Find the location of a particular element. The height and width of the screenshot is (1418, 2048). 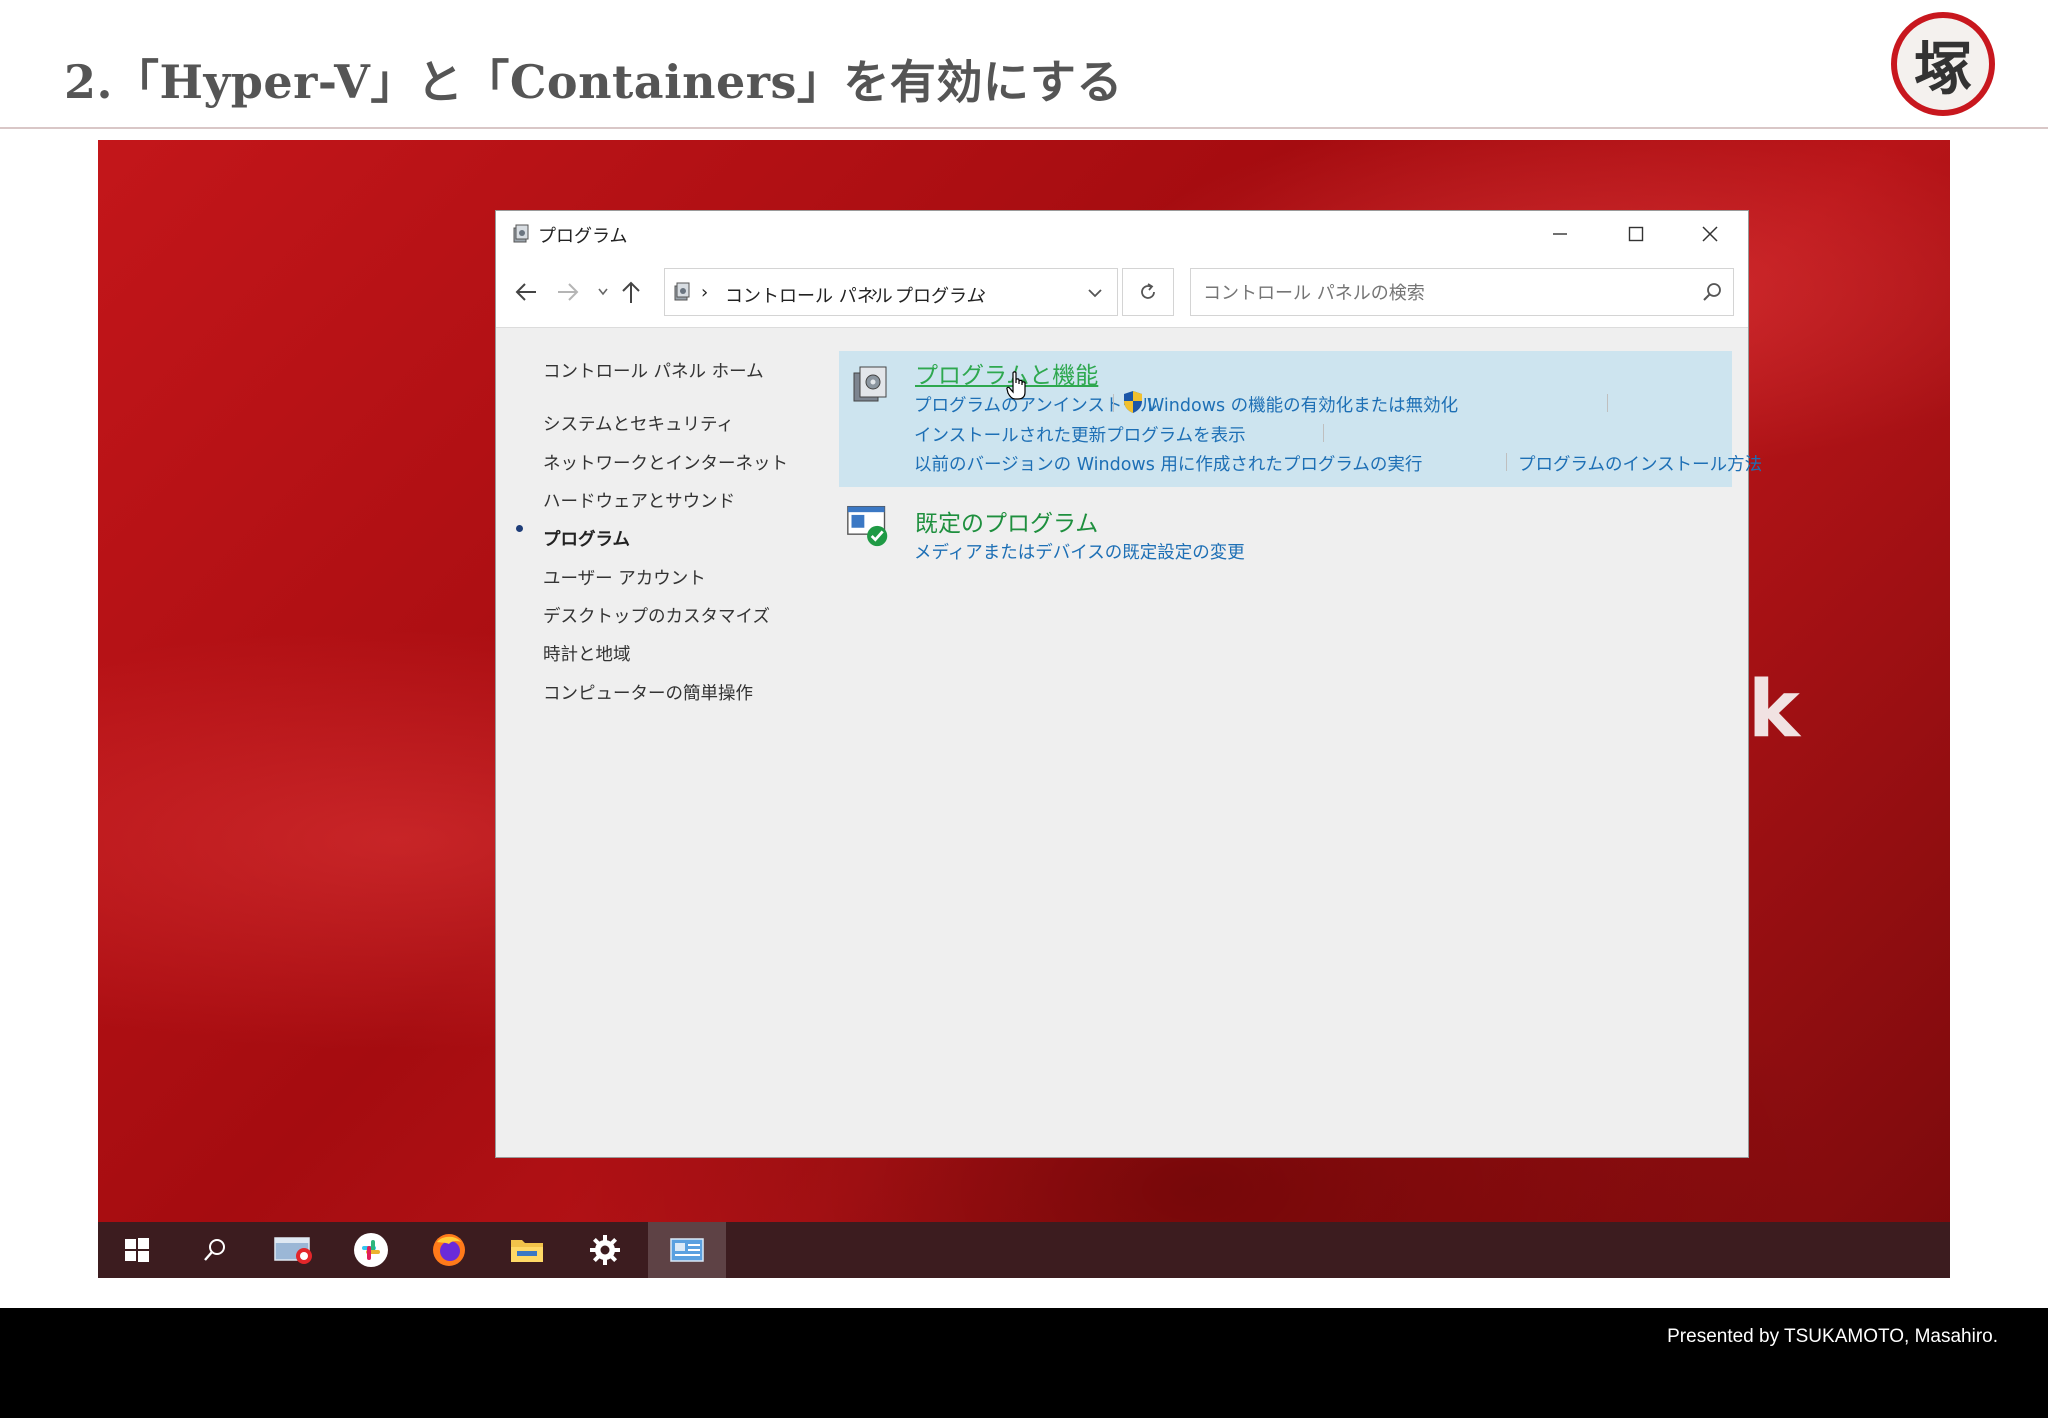

slack-icon is located at coordinates (371, 1250).